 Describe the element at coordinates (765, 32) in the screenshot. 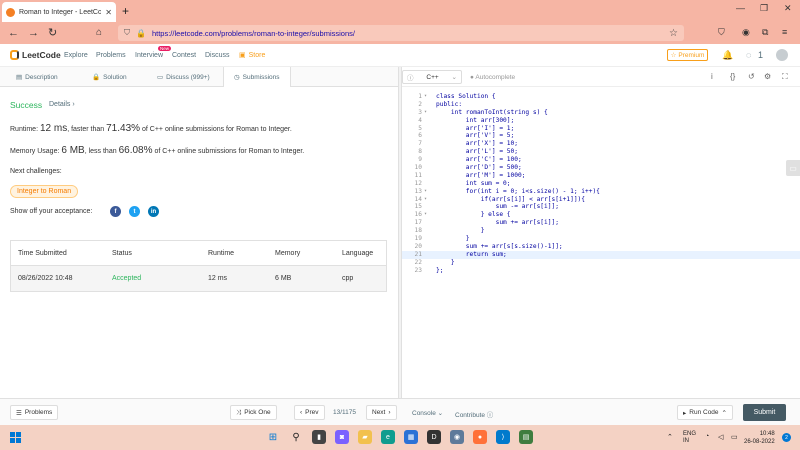

I see `extensions-icon: ⧉` at that location.